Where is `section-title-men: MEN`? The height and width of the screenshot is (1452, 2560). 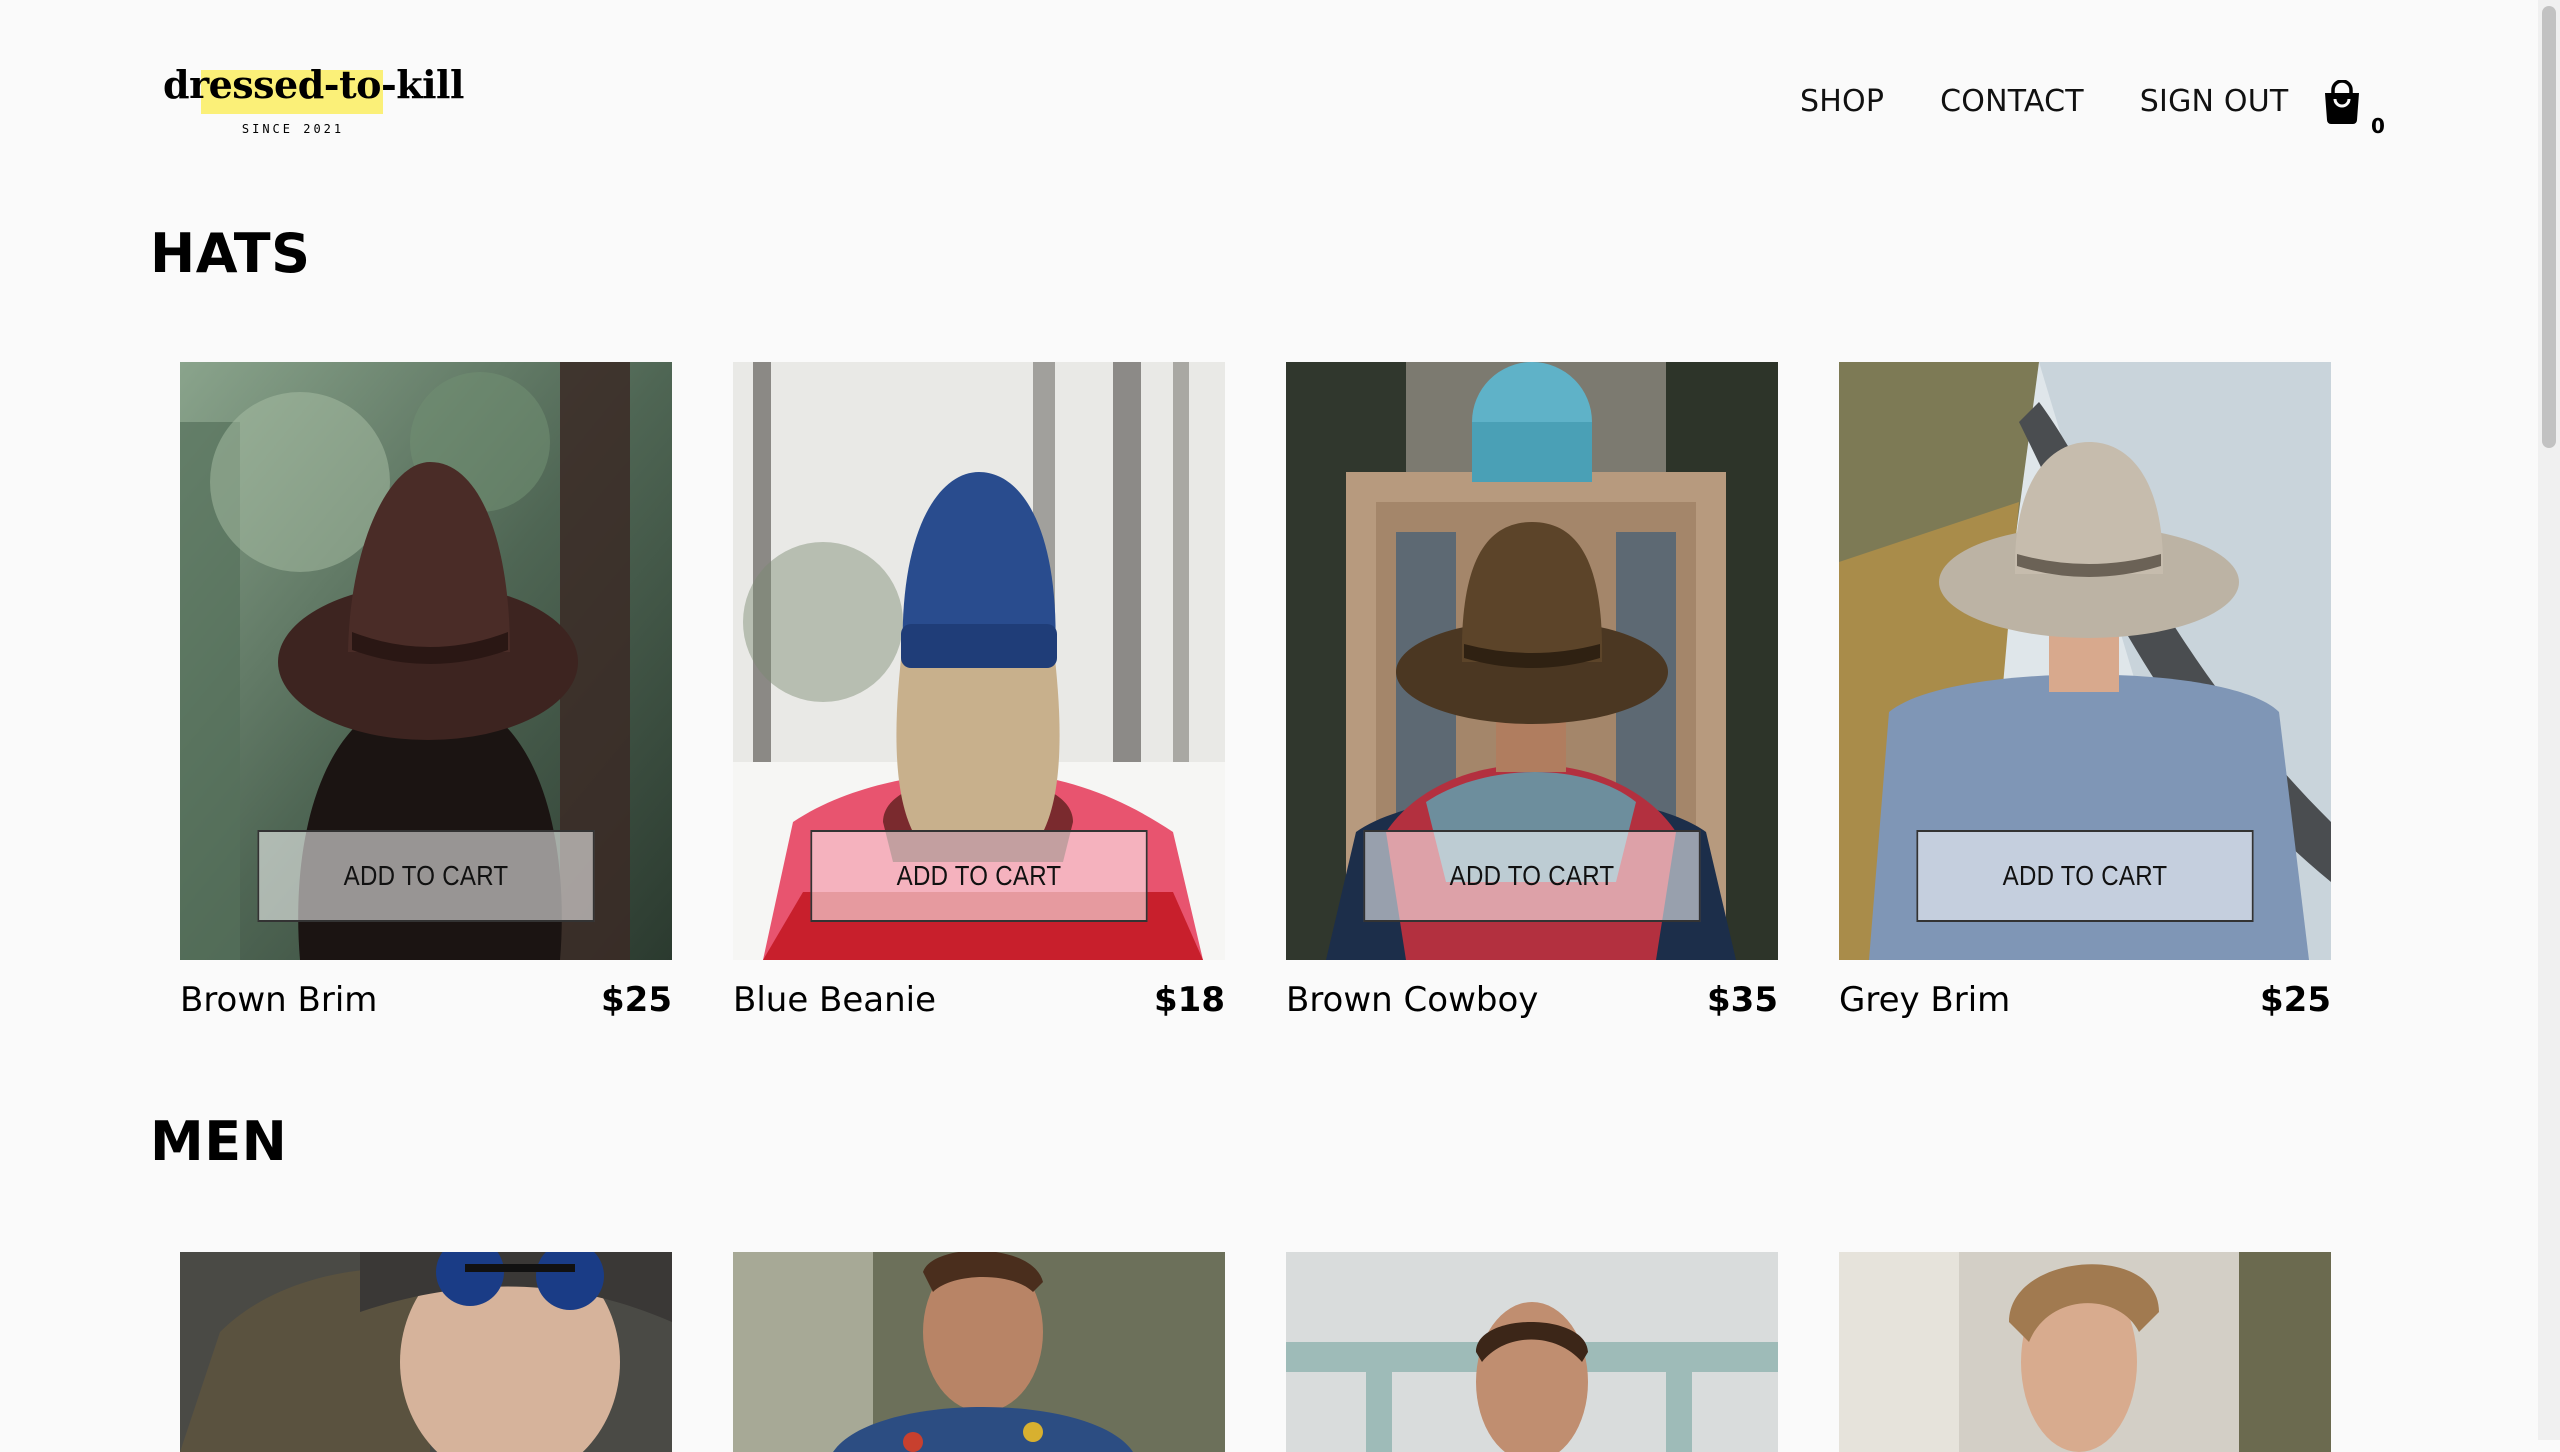 section-title-men: MEN is located at coordinates (218, 1141).